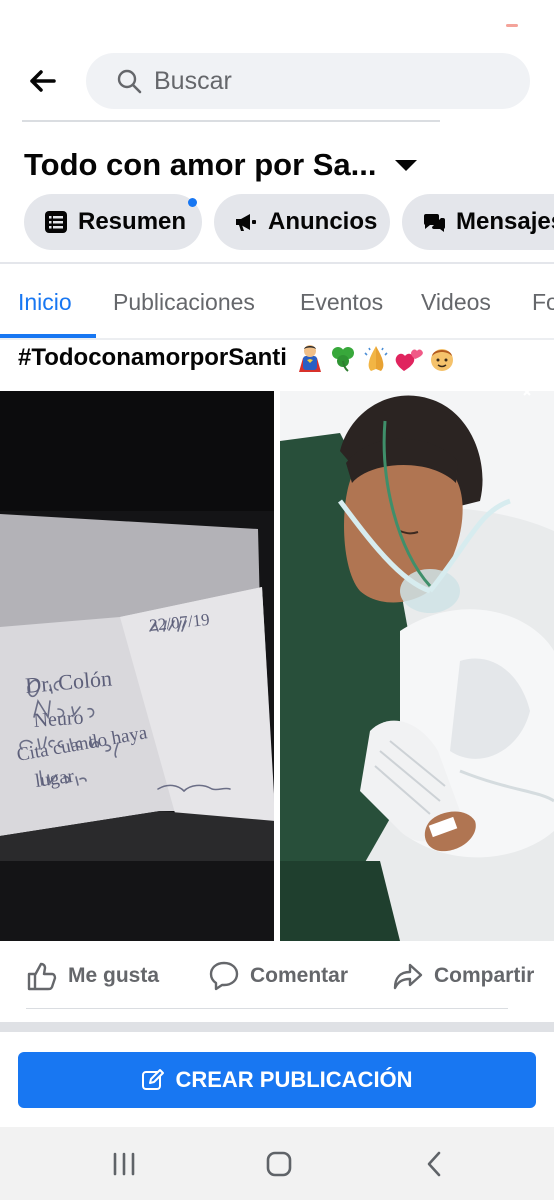 Image resolution: width=554 pixels, height=1200 pixels. Describe the element at coordinates (309, 358) in the screenshot. I see `superhero-icon` at that location.